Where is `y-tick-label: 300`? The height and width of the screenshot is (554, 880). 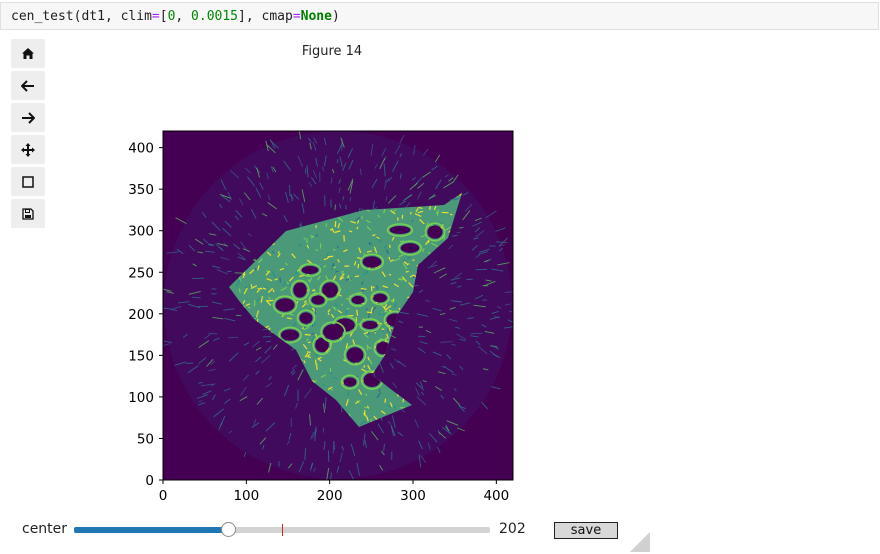
y-tick-label: 300 is located at coordinates (141, 232).